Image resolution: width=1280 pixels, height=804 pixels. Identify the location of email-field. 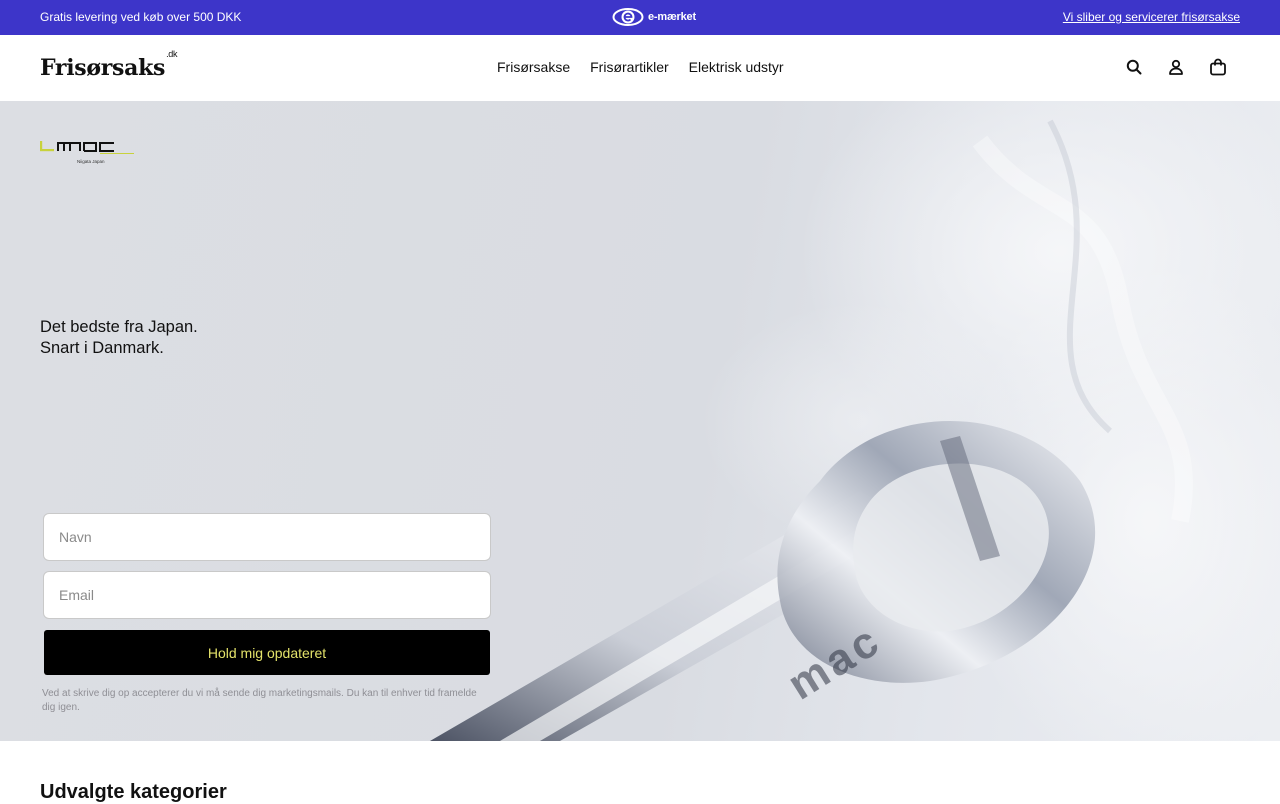
(267, 595).